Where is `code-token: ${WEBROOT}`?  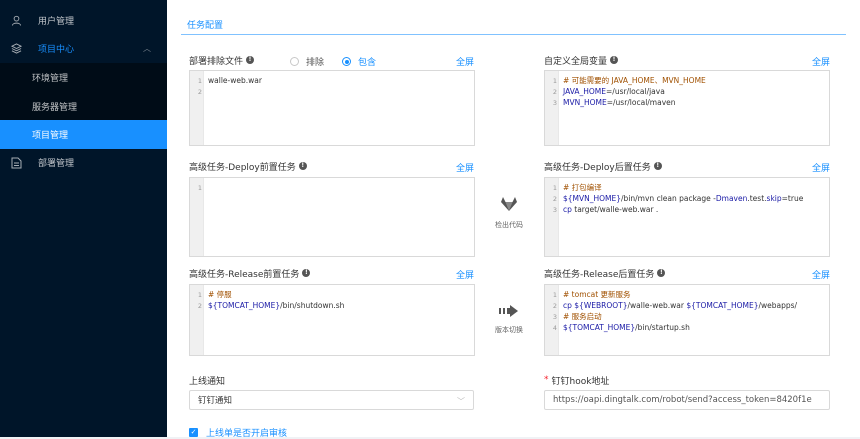
code-token: ${WEBROOT} is located at coordinates (601, 305).